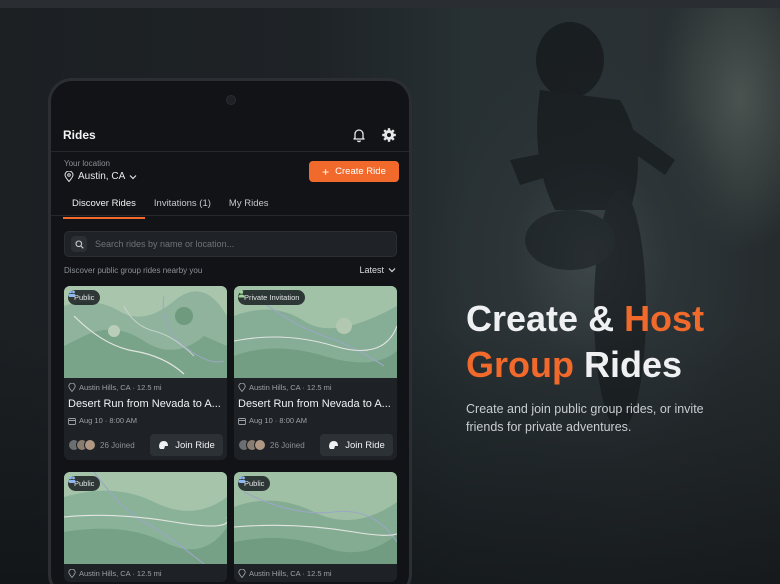  Describe the element at coordinates (371, 270) in the screenshot. I see `sort-value: Latest` at that location.